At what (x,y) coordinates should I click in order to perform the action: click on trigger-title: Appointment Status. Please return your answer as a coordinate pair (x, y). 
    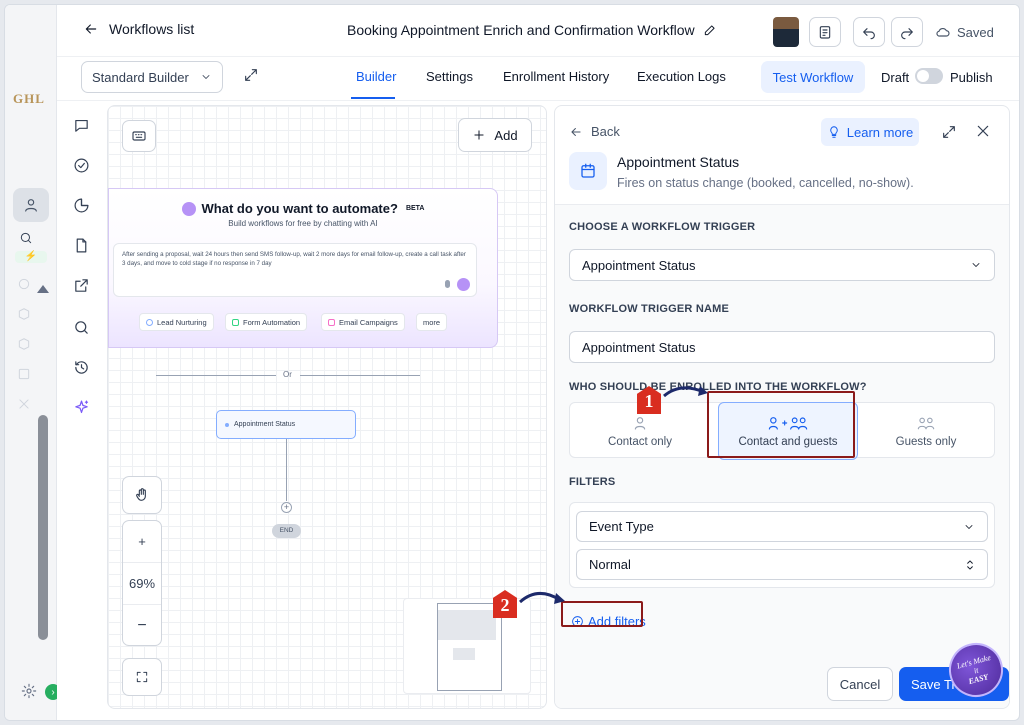
    Looking at the image, I should click on (678, 162).